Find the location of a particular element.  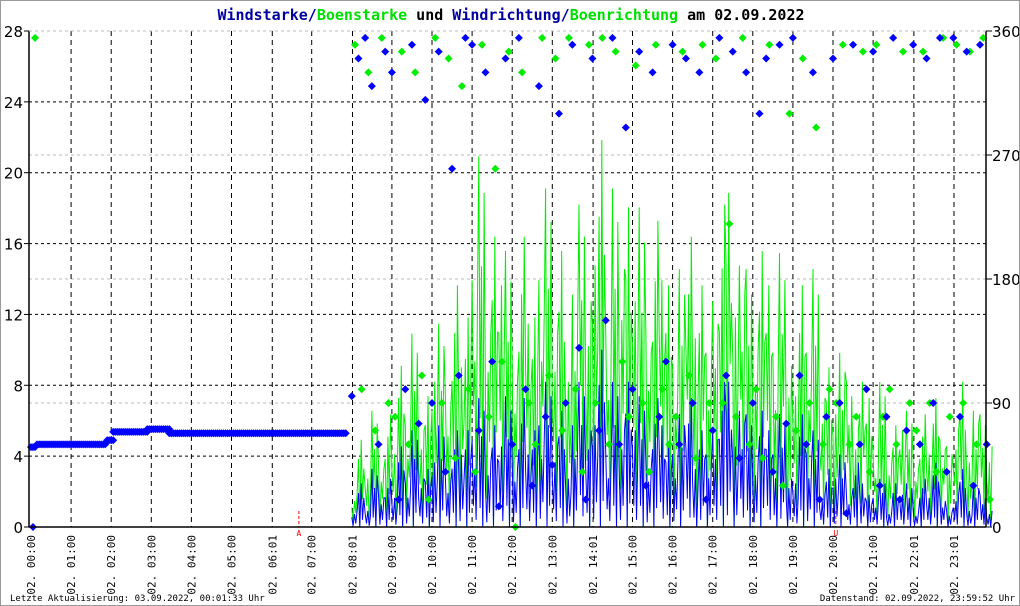

right-tick-label: 0 is located at coordinates (997, 528).